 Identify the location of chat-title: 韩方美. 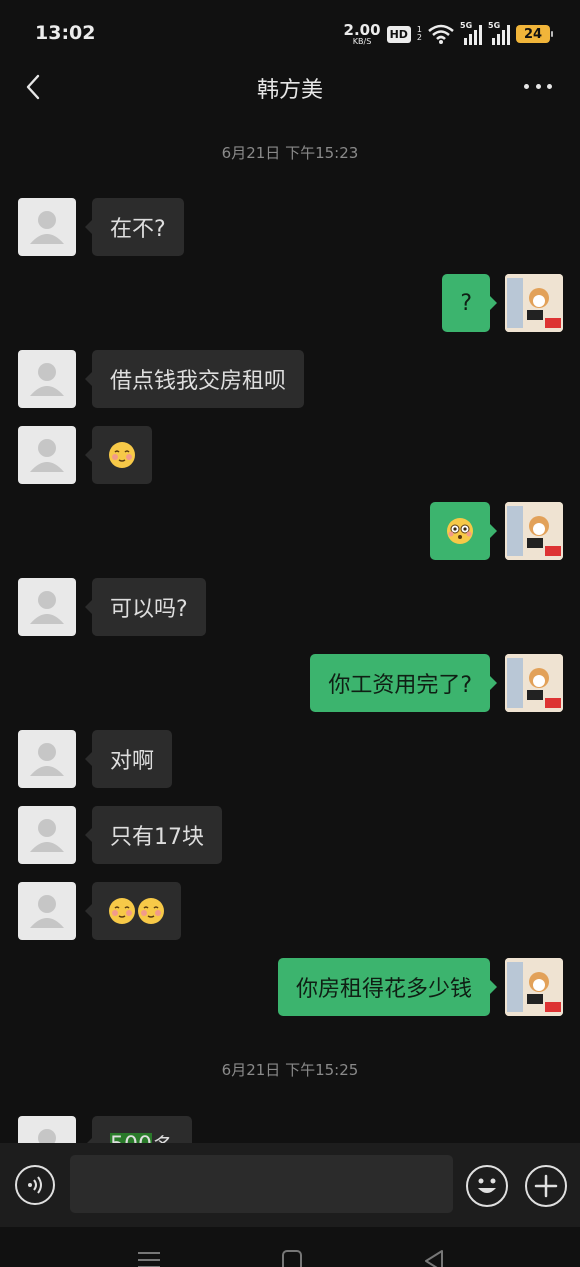
(289, 90).